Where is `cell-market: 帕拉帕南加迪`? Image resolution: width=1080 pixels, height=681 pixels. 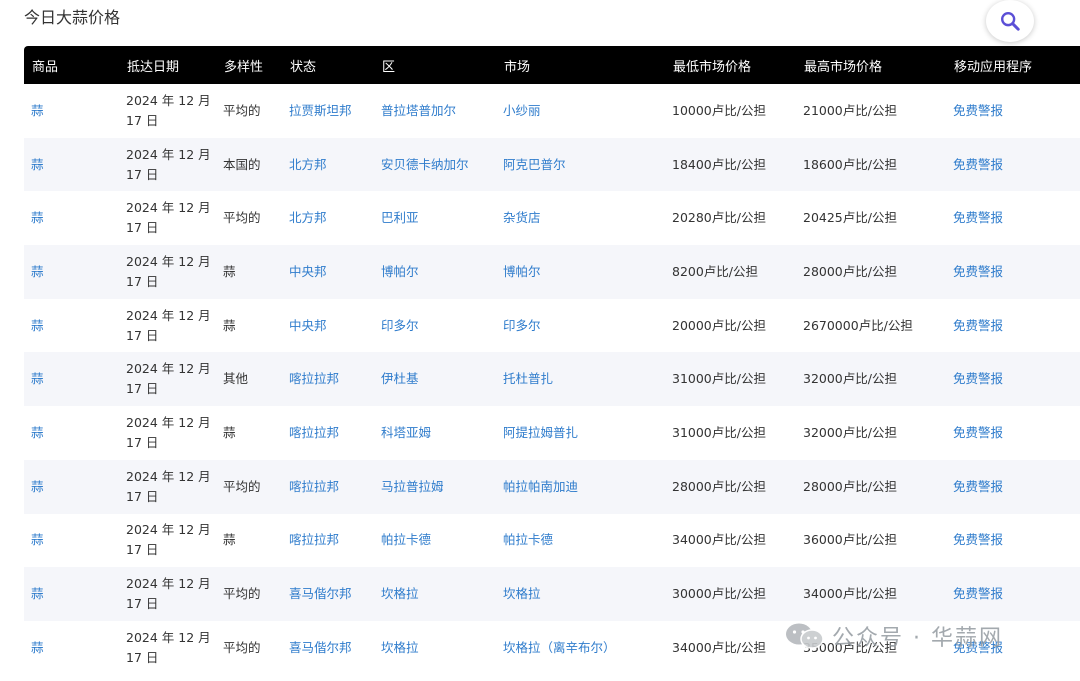 cell-market: 帕拉帕南加迪 is located at coordinates (580, 486).